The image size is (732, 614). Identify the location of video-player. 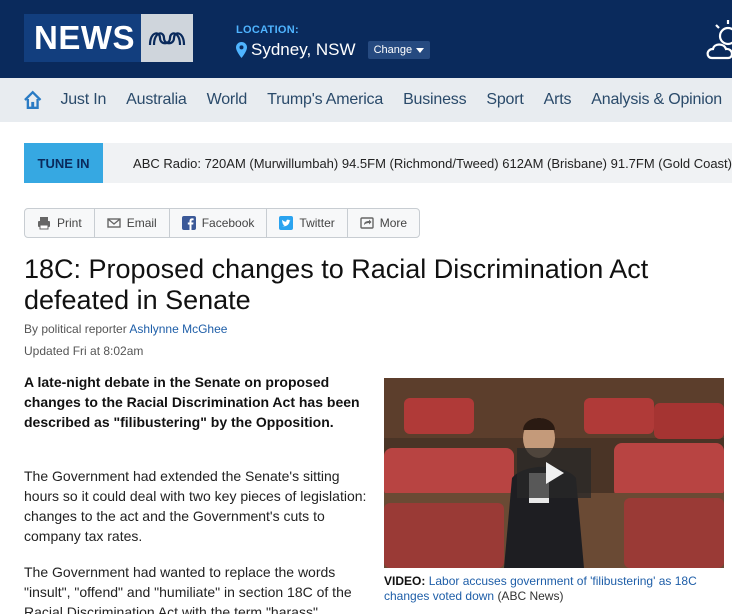
(554, 473).